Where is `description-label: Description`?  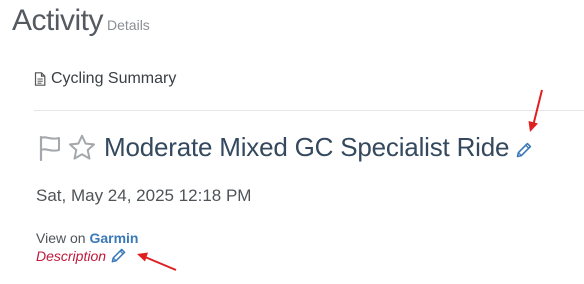
description-label: Description is located at coordinates (71, 255).